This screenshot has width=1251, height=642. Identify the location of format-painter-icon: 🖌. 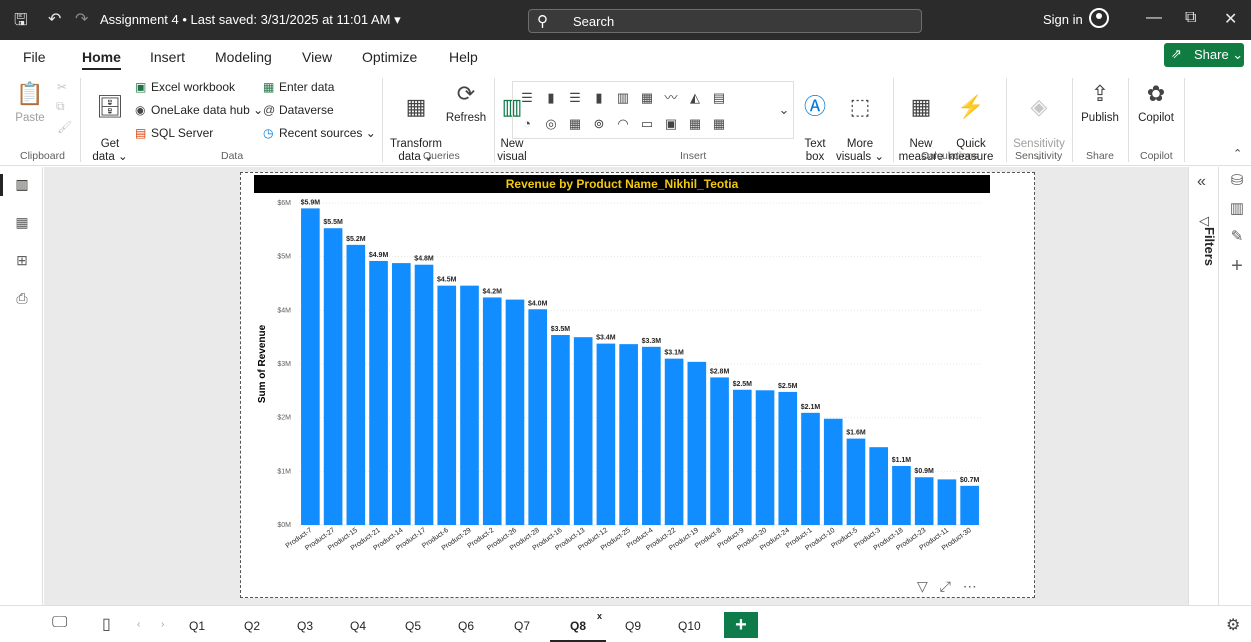
(64, 127).